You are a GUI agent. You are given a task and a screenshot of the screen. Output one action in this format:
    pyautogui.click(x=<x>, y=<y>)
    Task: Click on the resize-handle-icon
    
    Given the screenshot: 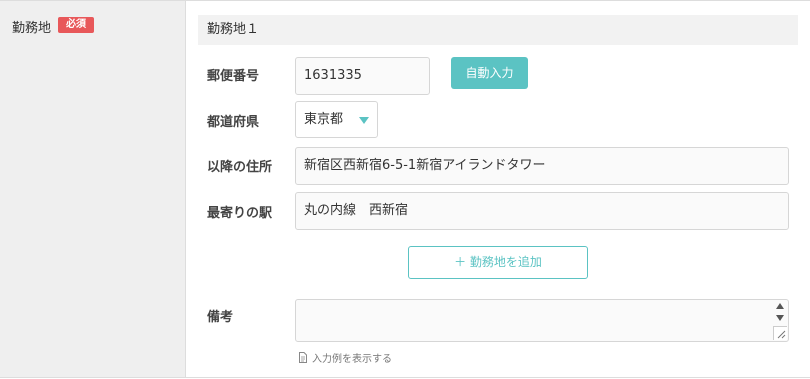 What is the action you would take?
    pyautogui.click(x=780, y=333)
    